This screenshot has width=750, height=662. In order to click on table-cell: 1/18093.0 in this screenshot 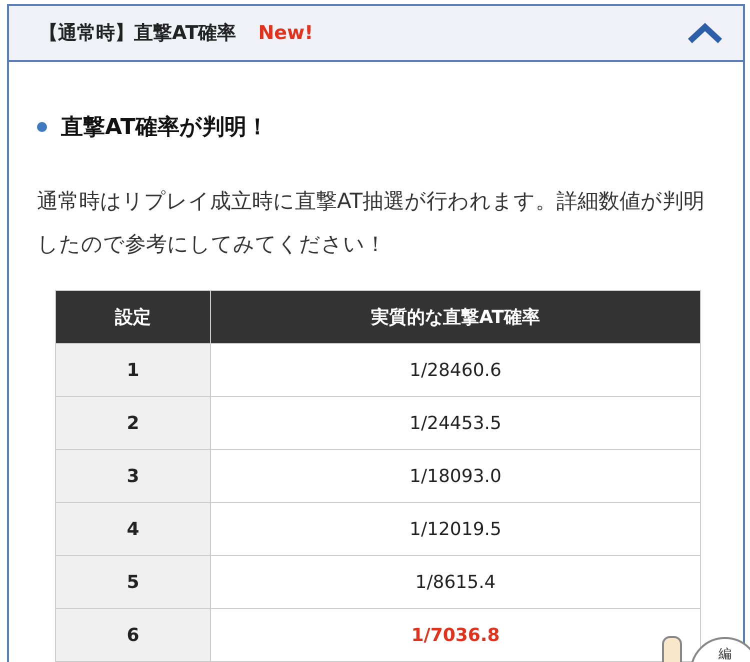, I will do `click(455, 476)`.